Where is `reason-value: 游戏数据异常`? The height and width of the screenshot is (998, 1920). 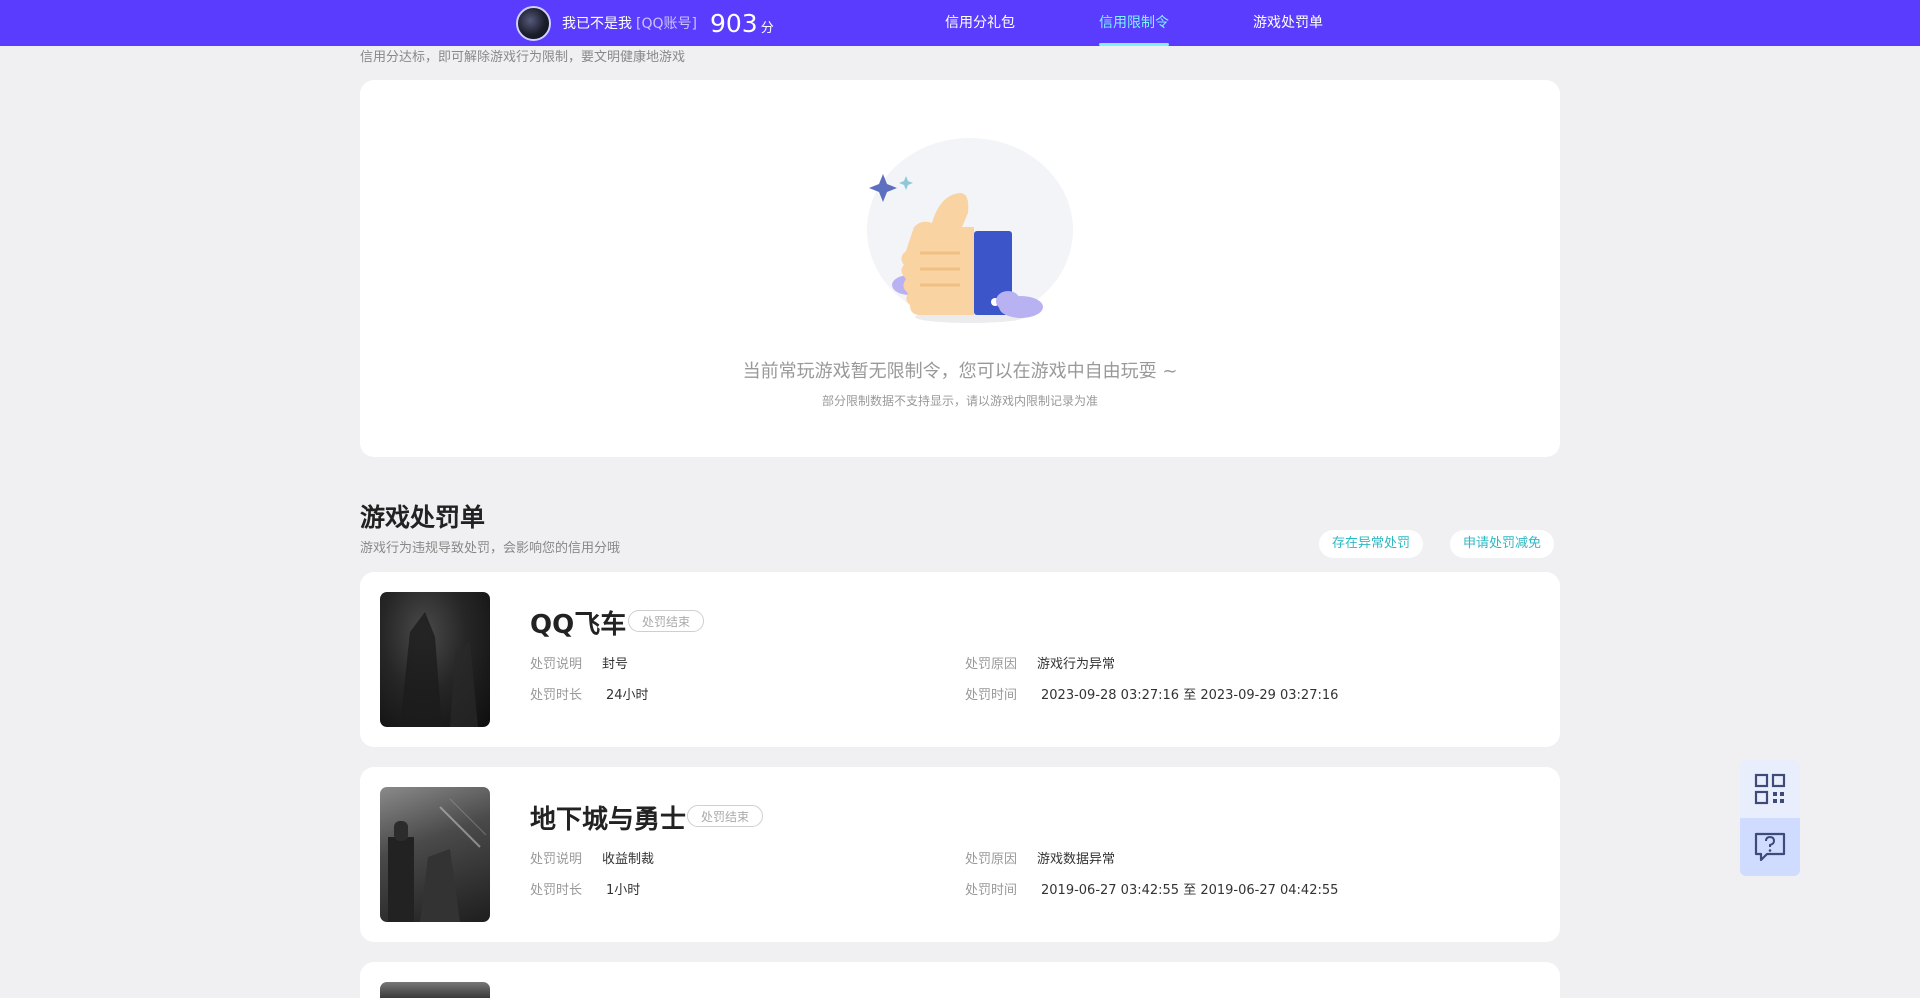
reason-value: 游戏数据异常 is located at coordinates (1076, 859).